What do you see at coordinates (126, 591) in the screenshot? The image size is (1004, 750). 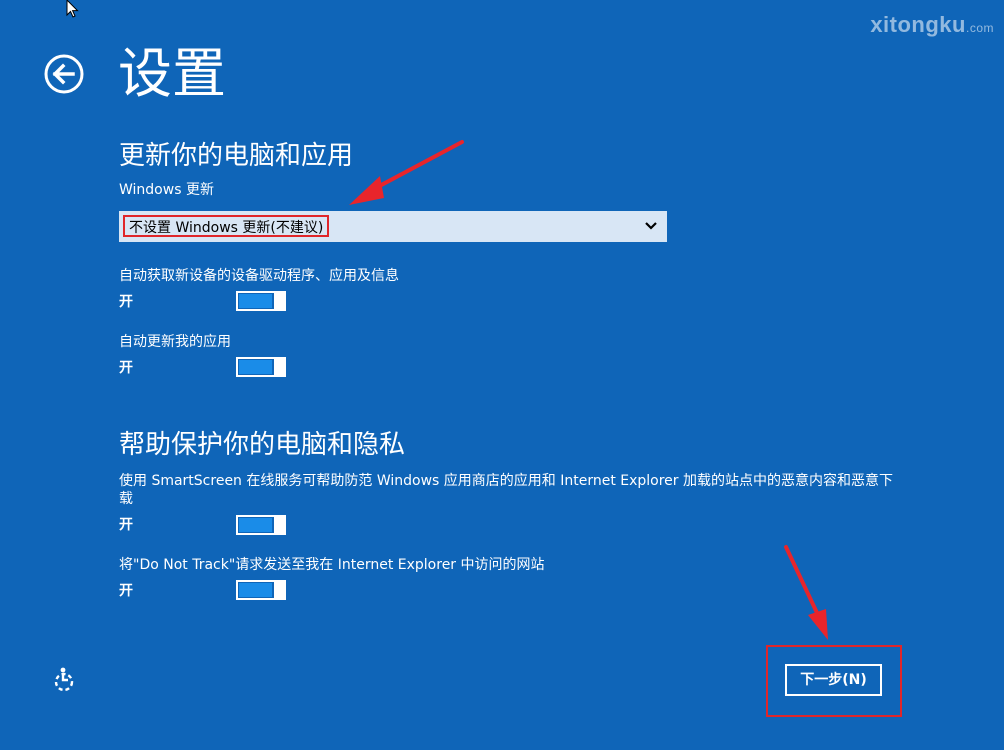 I see `do-not-track-state: 开` at bounding box center [126, 591].